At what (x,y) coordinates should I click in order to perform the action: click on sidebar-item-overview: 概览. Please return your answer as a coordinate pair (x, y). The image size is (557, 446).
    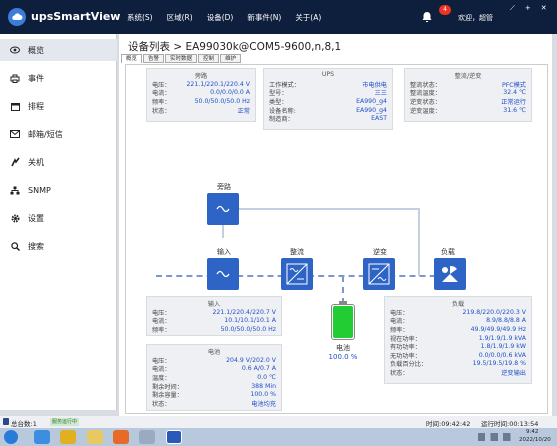
    Looking at the image, I should click on (58, 50).